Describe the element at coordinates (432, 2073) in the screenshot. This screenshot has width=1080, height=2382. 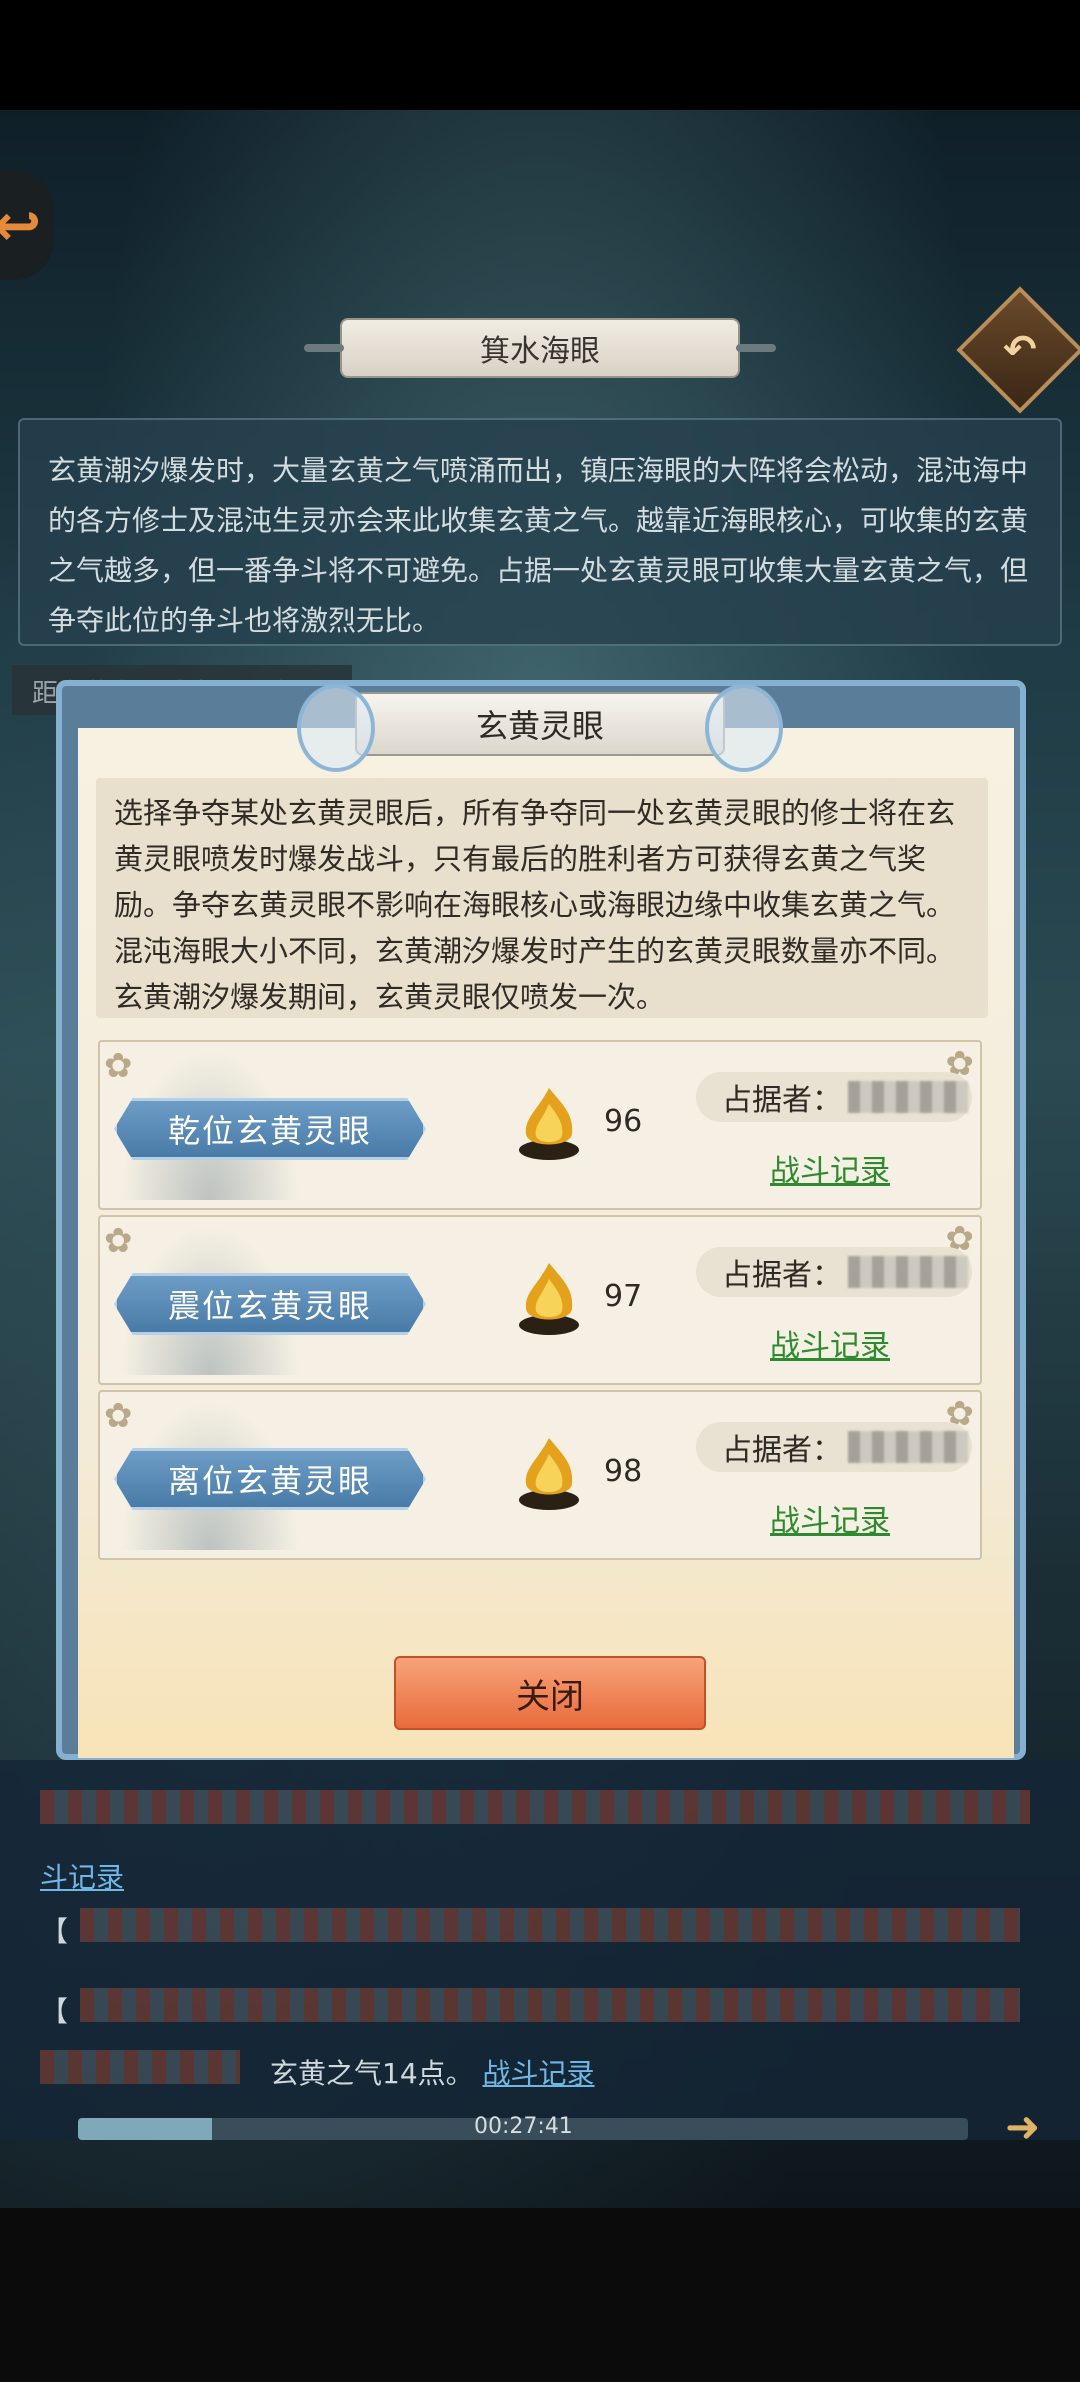
I see `log-line: 玄黄之气14点。 战斗记录` at that location.